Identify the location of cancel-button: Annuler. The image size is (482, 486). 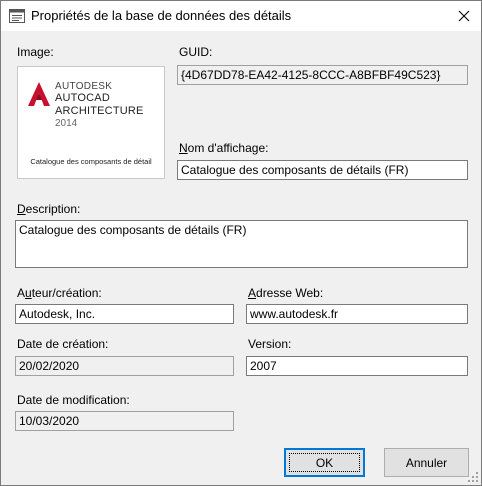
(426, 462).